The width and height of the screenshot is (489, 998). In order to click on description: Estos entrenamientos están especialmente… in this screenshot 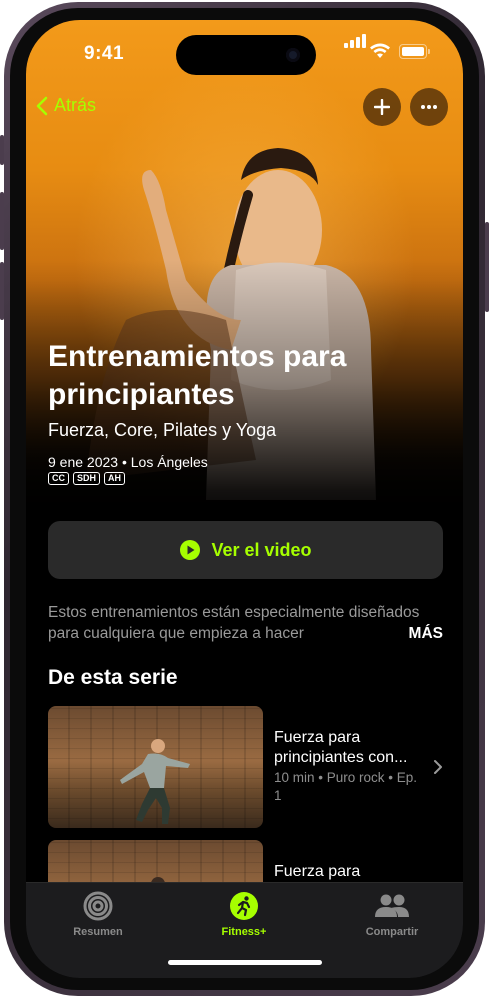, I will do `click(245, 623)`.